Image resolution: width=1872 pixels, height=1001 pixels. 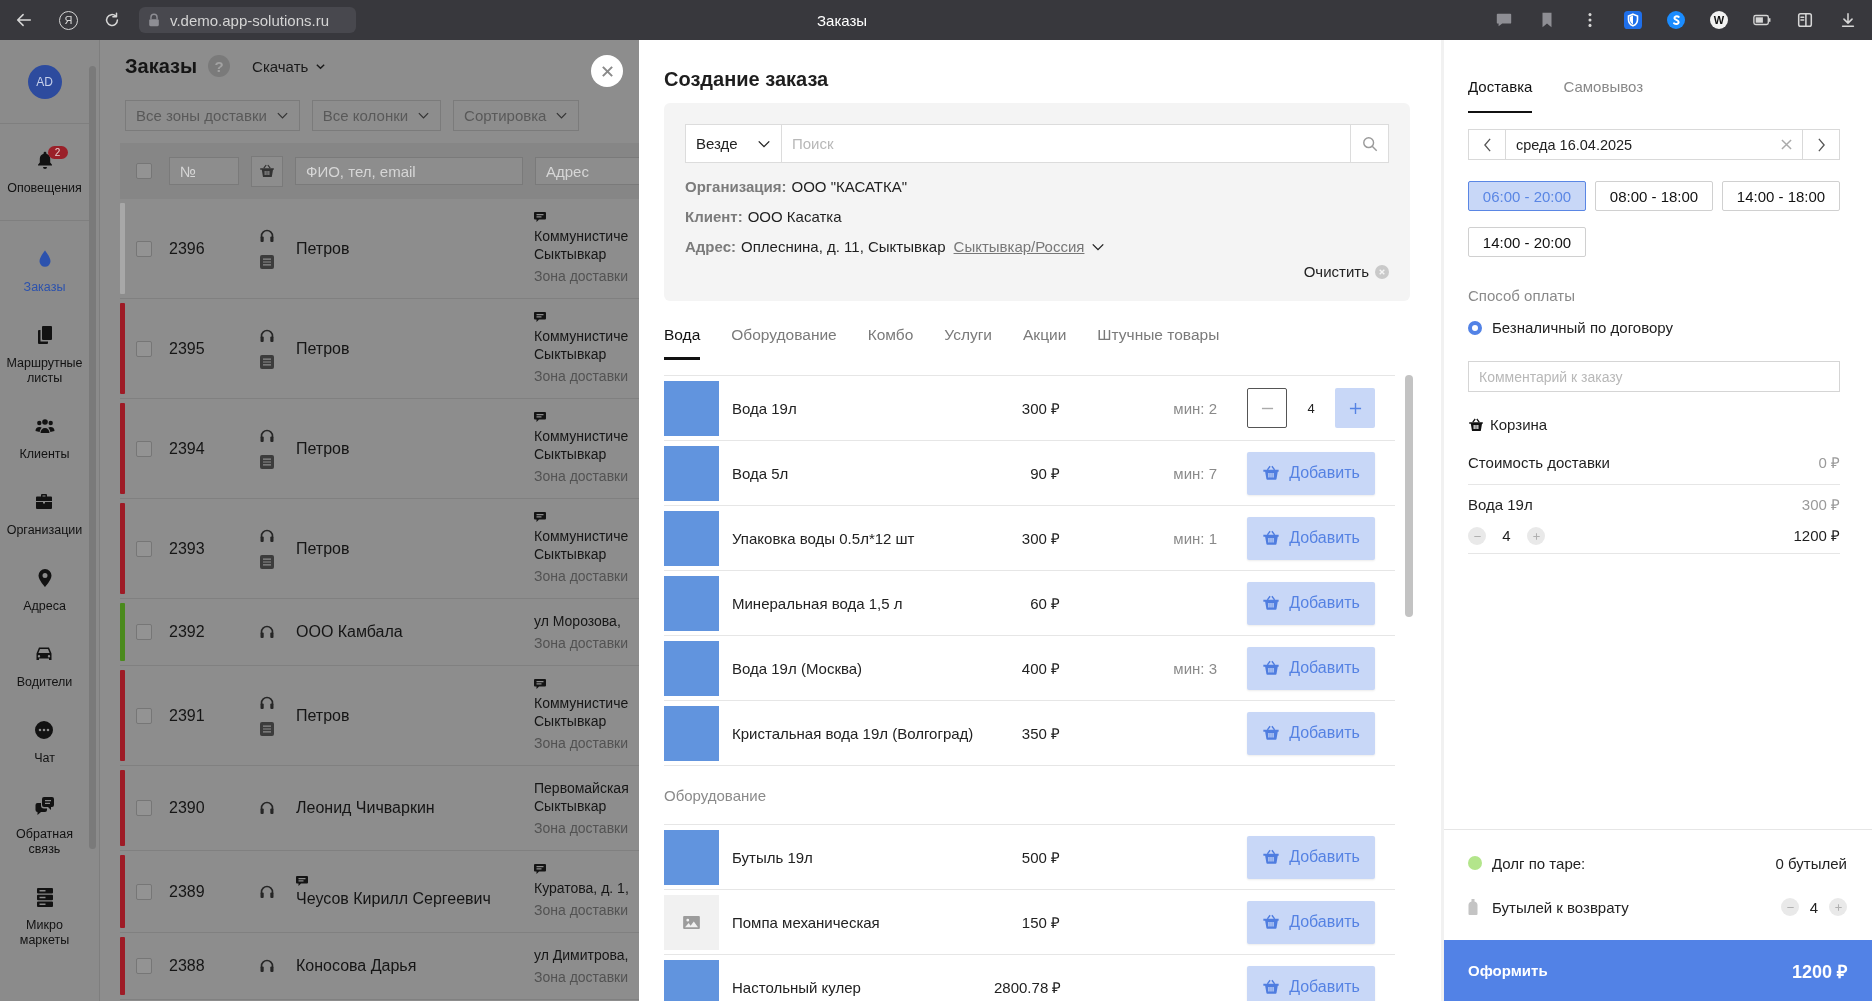 I want to click on order-row: 2395 Петров Коммунистиче Сыктывкар Зона доставки, so click(x=379, y=349).